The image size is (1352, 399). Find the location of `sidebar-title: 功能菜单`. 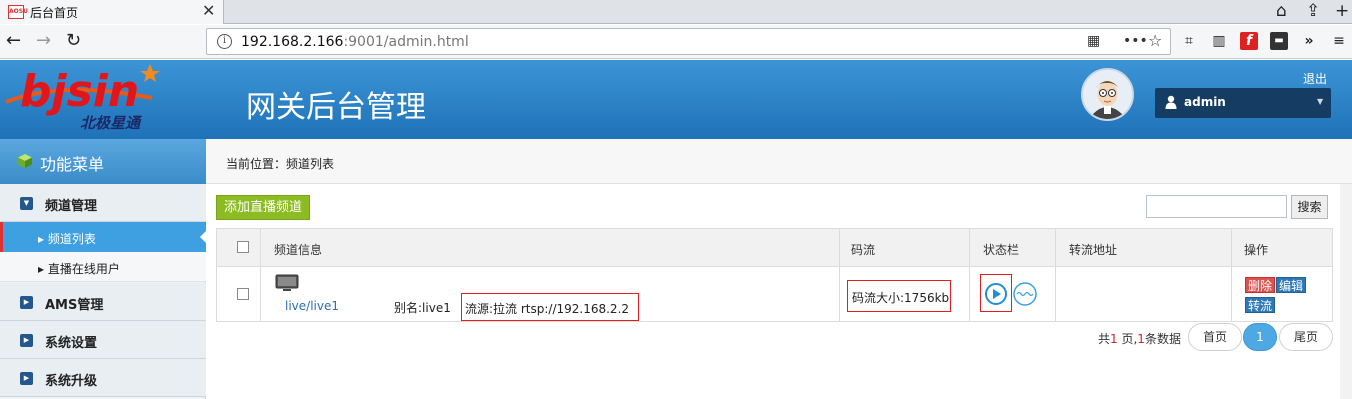

sidebar-title: 功能菜单 is located at coordinates (72, 164).